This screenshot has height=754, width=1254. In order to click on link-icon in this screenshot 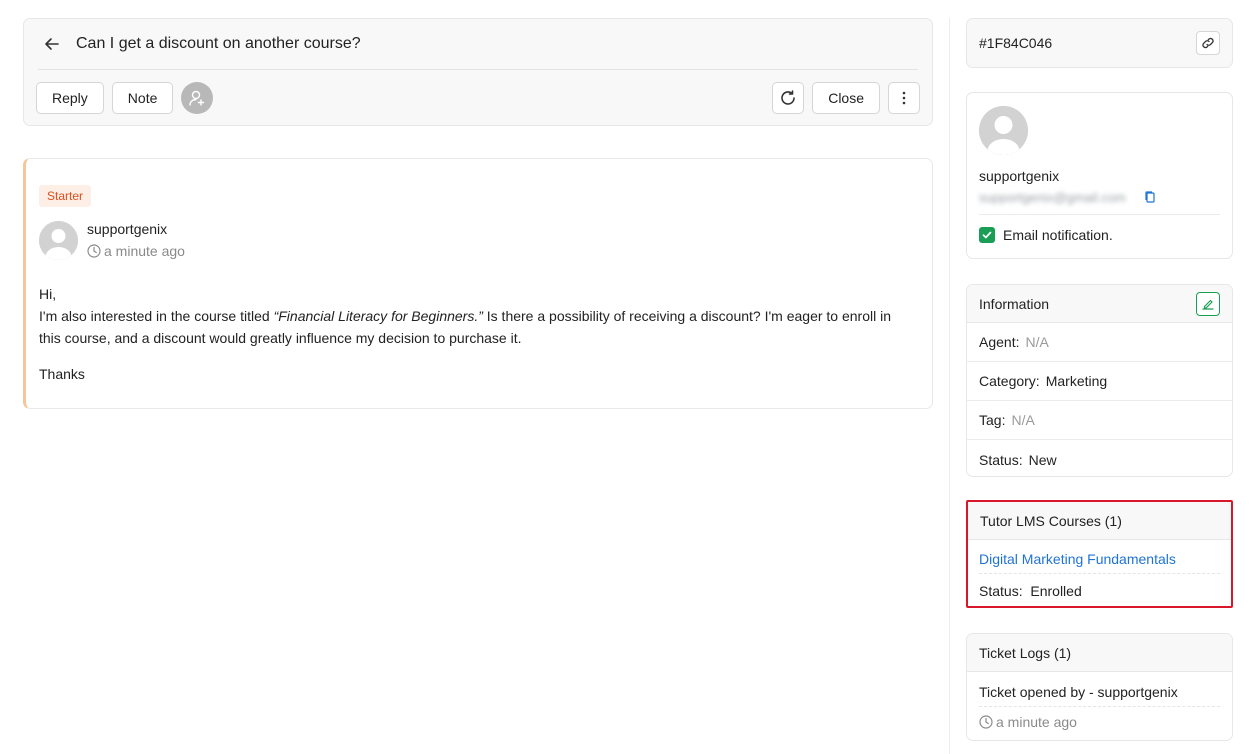, I will do `click(1208, 43)`.